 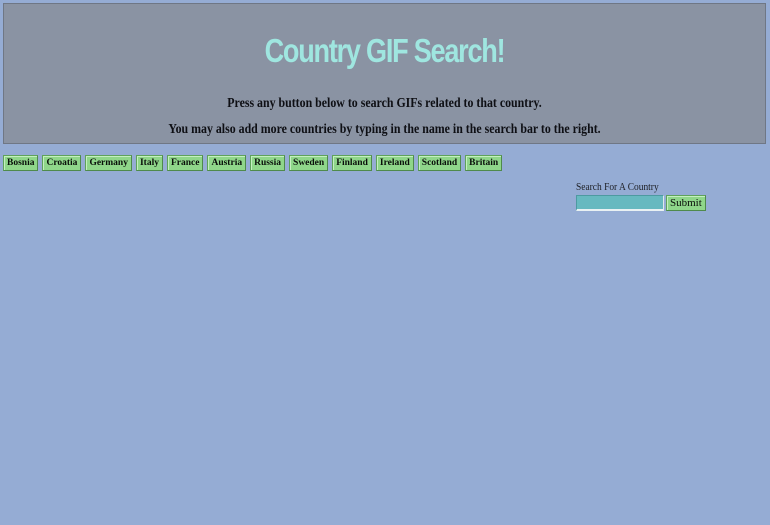 What do you see at coordinates (686, 203) in the screenshot?
I see `submit-button: Submit` at bounding box center [686, 203].